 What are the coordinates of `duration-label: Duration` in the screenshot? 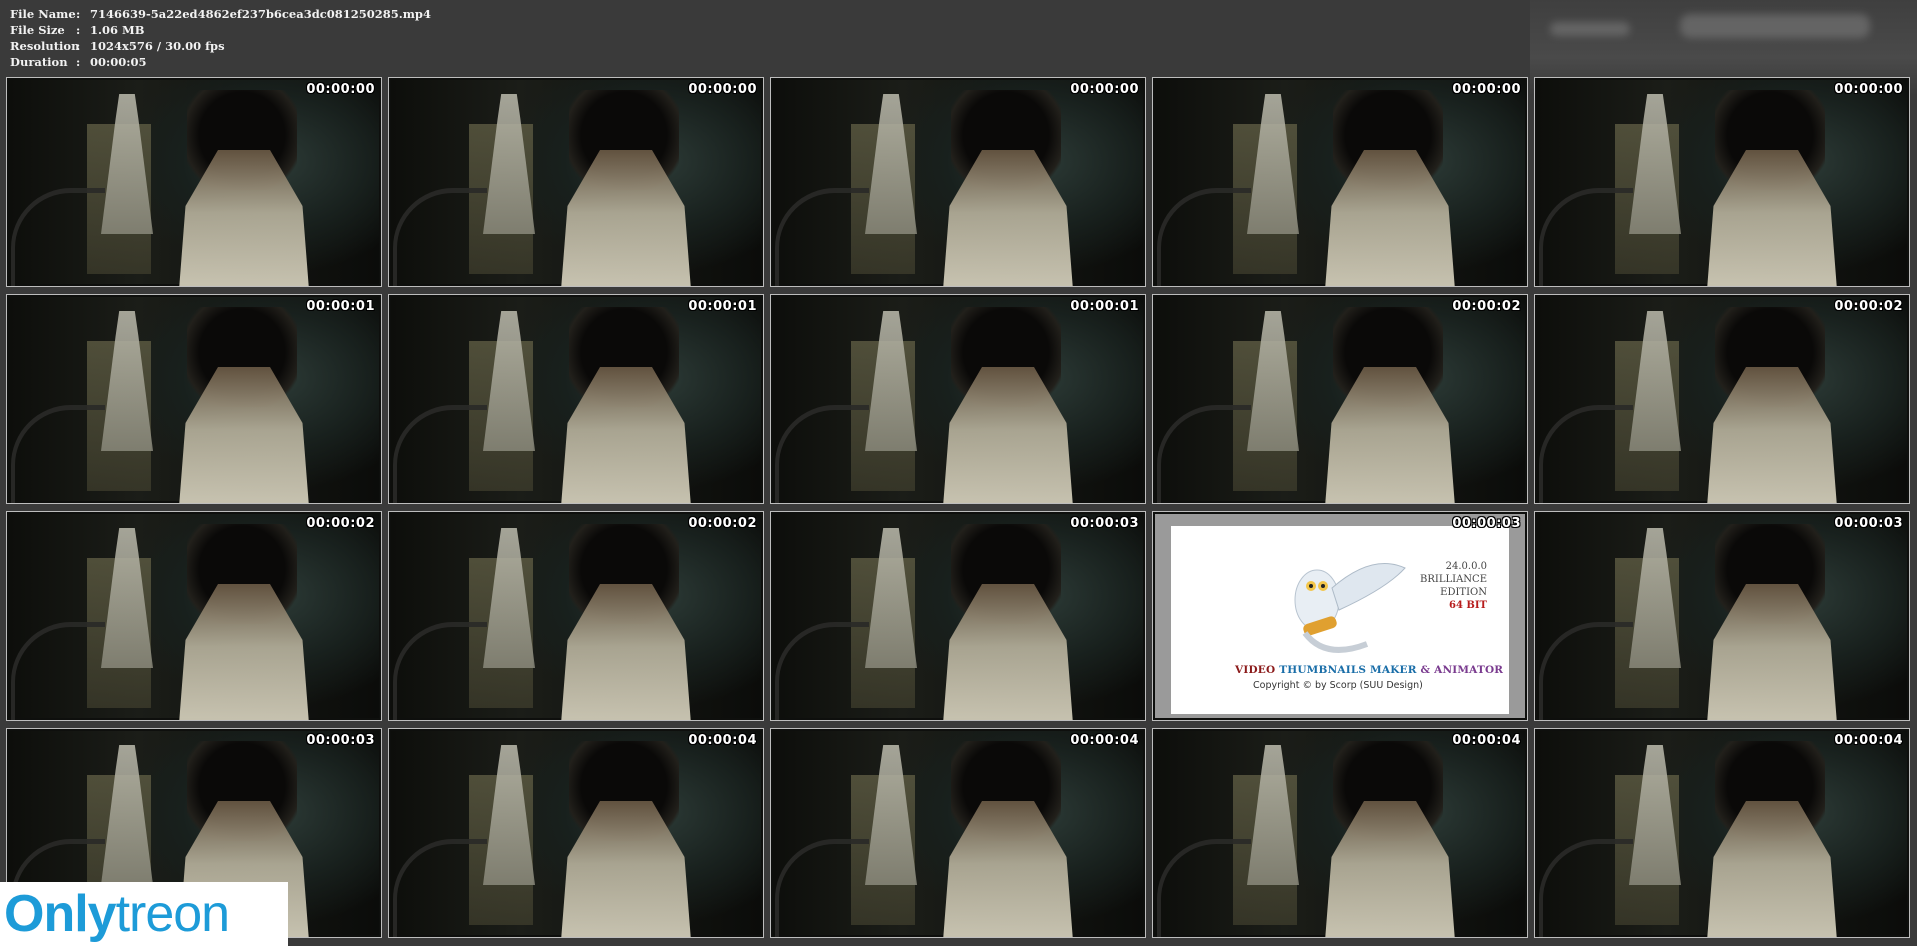 It's located at (39, 62).